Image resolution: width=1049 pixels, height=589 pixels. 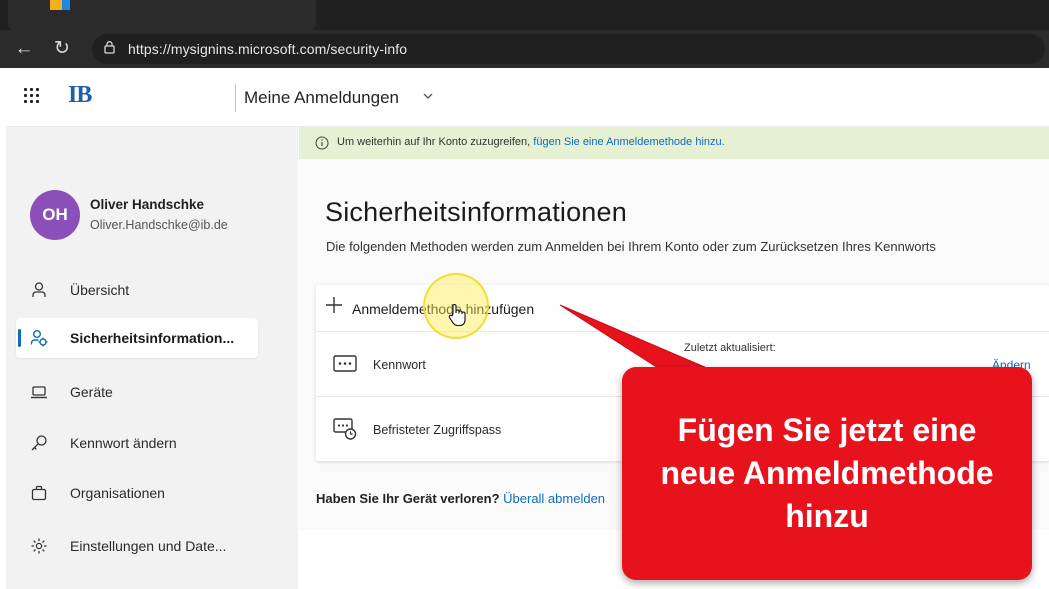 I want to click on hand-cursor-icon, so click(x=457, y=315).